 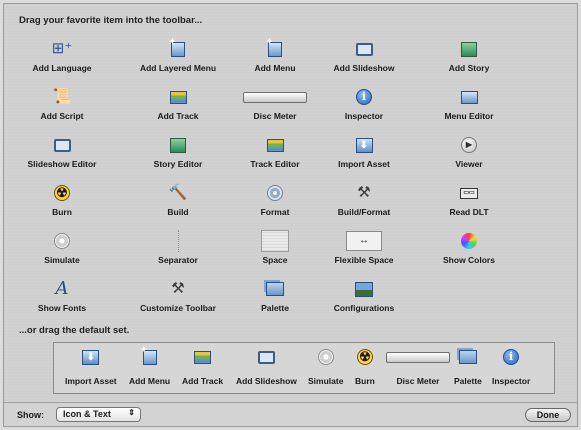 What do you see at coordinates (149, 365) in the screenshot?
I see `default-item-add-menu: ✦ Add Menu` at bounding box center [149, 365].